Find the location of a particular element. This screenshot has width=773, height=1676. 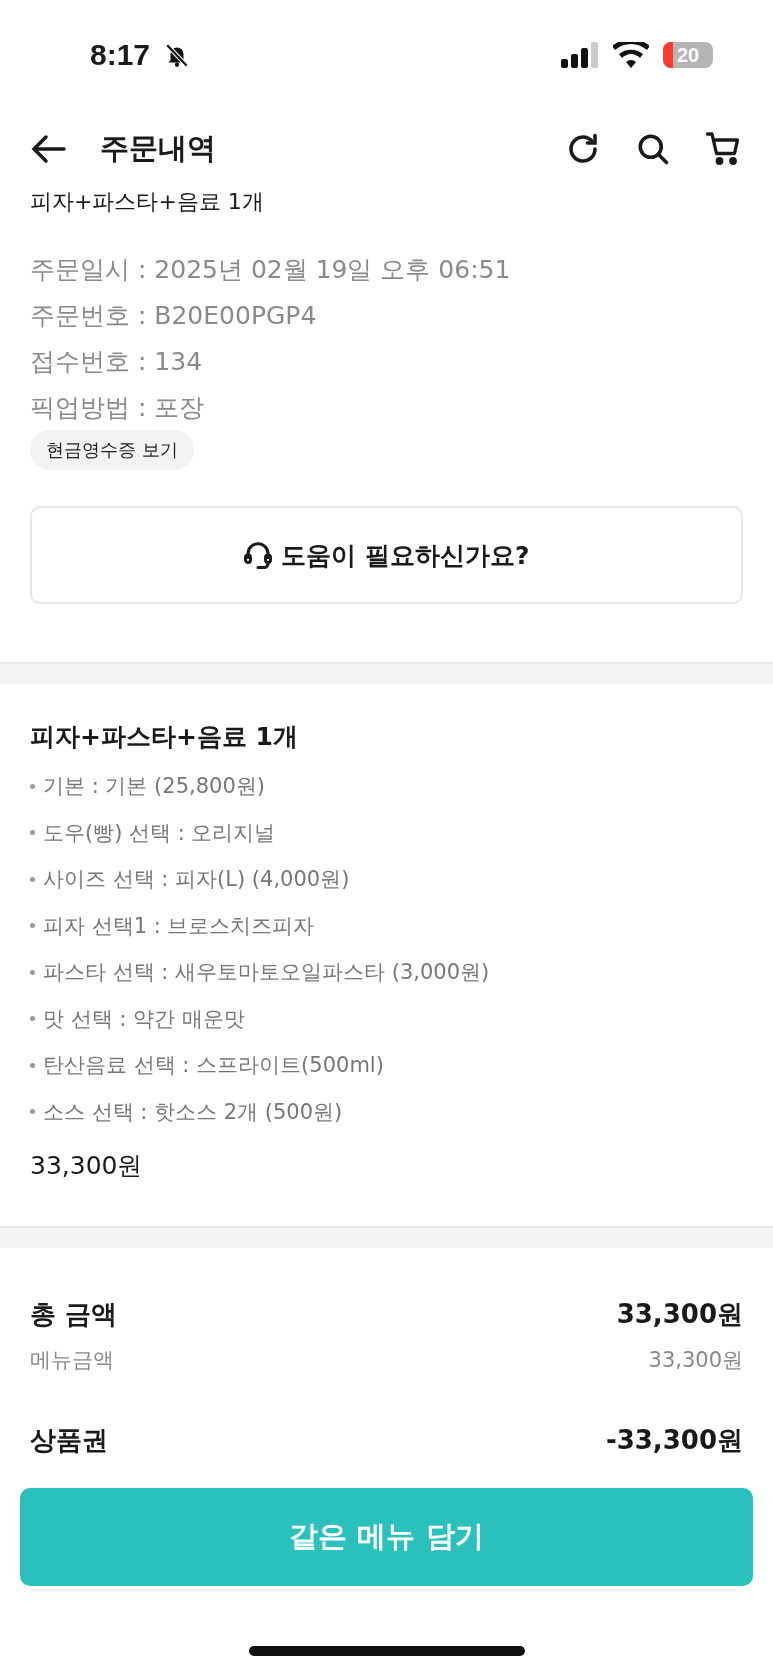

page-title: 주문내역 is located at coordinates (158, 148).